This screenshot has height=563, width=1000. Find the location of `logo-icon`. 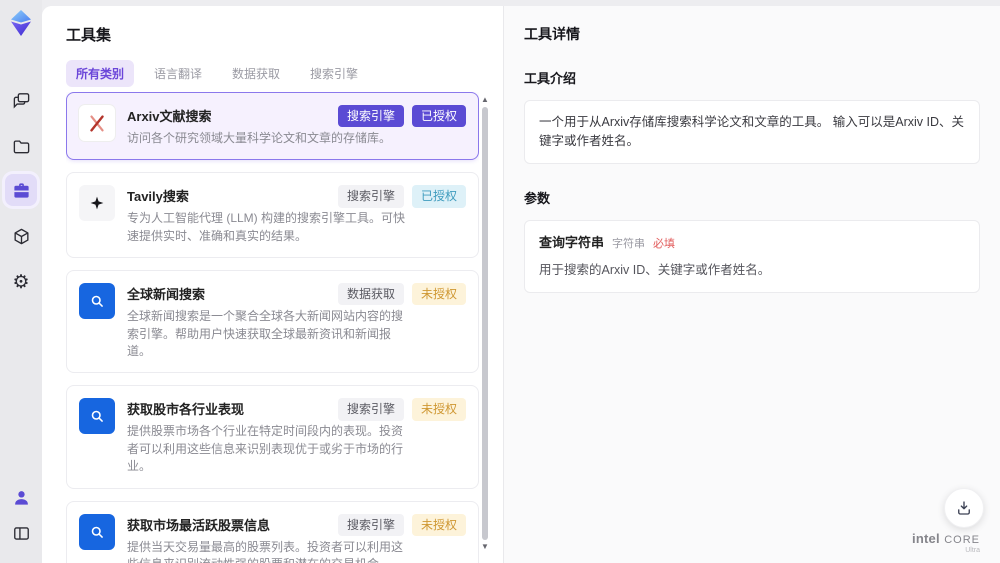

logo-icon is located at coordinates (21, 23).